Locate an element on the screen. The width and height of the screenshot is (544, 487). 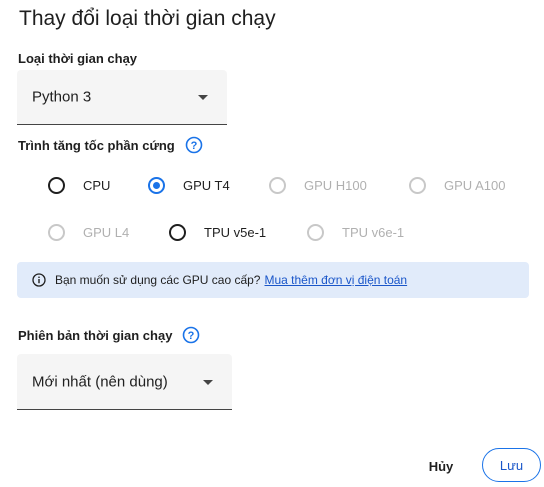
info-icon is located at coordinates (39, 280).